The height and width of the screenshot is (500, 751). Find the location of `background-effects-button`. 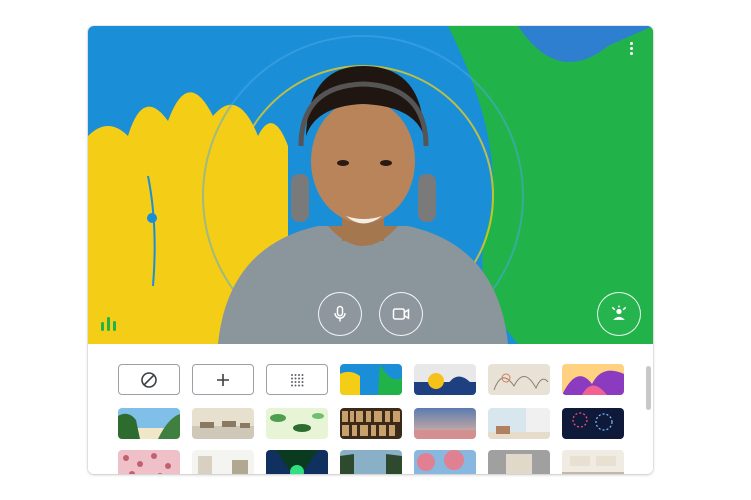

background-effects-button is located at coordinates (619, 314).